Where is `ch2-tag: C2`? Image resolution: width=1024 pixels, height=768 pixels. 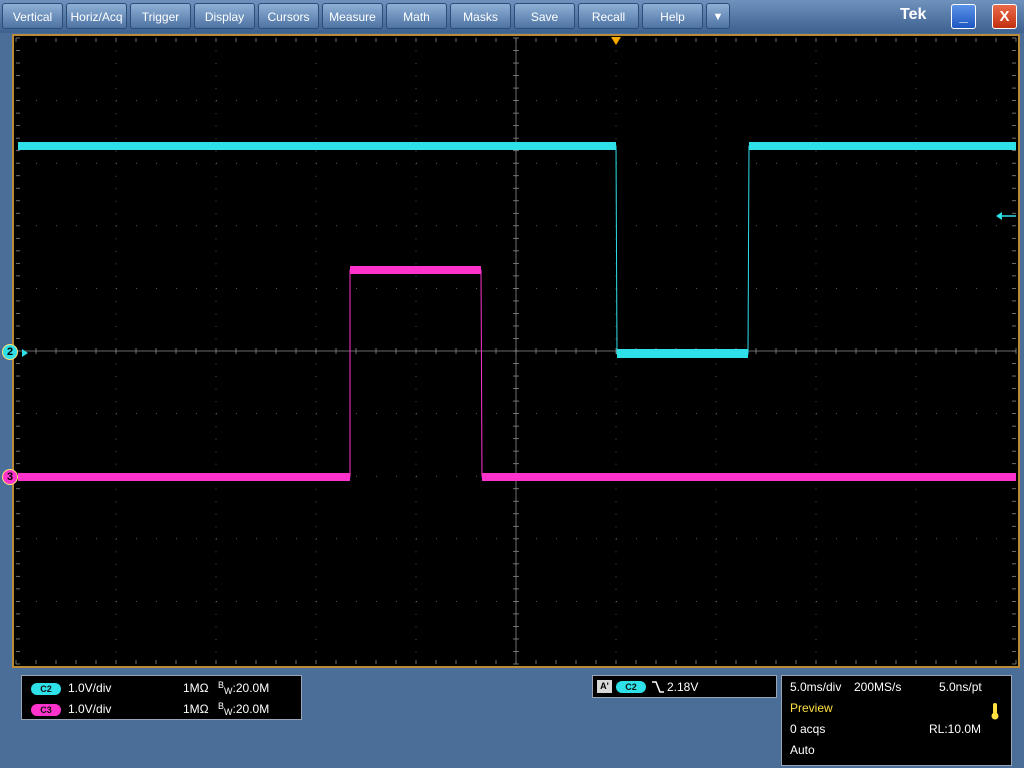 ch2-tag: C2 is located at coordinates (46, 689).